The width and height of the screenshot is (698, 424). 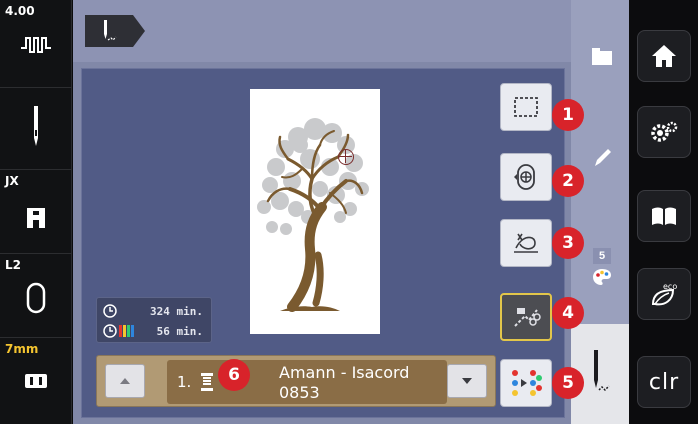 I want to click on arrow-up-icon, so click(x=125, y=381).